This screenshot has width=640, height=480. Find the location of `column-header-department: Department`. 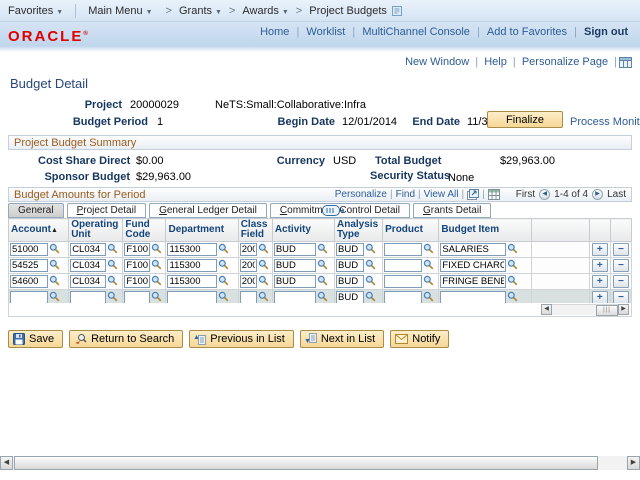

column-header-department: Department is located at coordinates (202, 230).